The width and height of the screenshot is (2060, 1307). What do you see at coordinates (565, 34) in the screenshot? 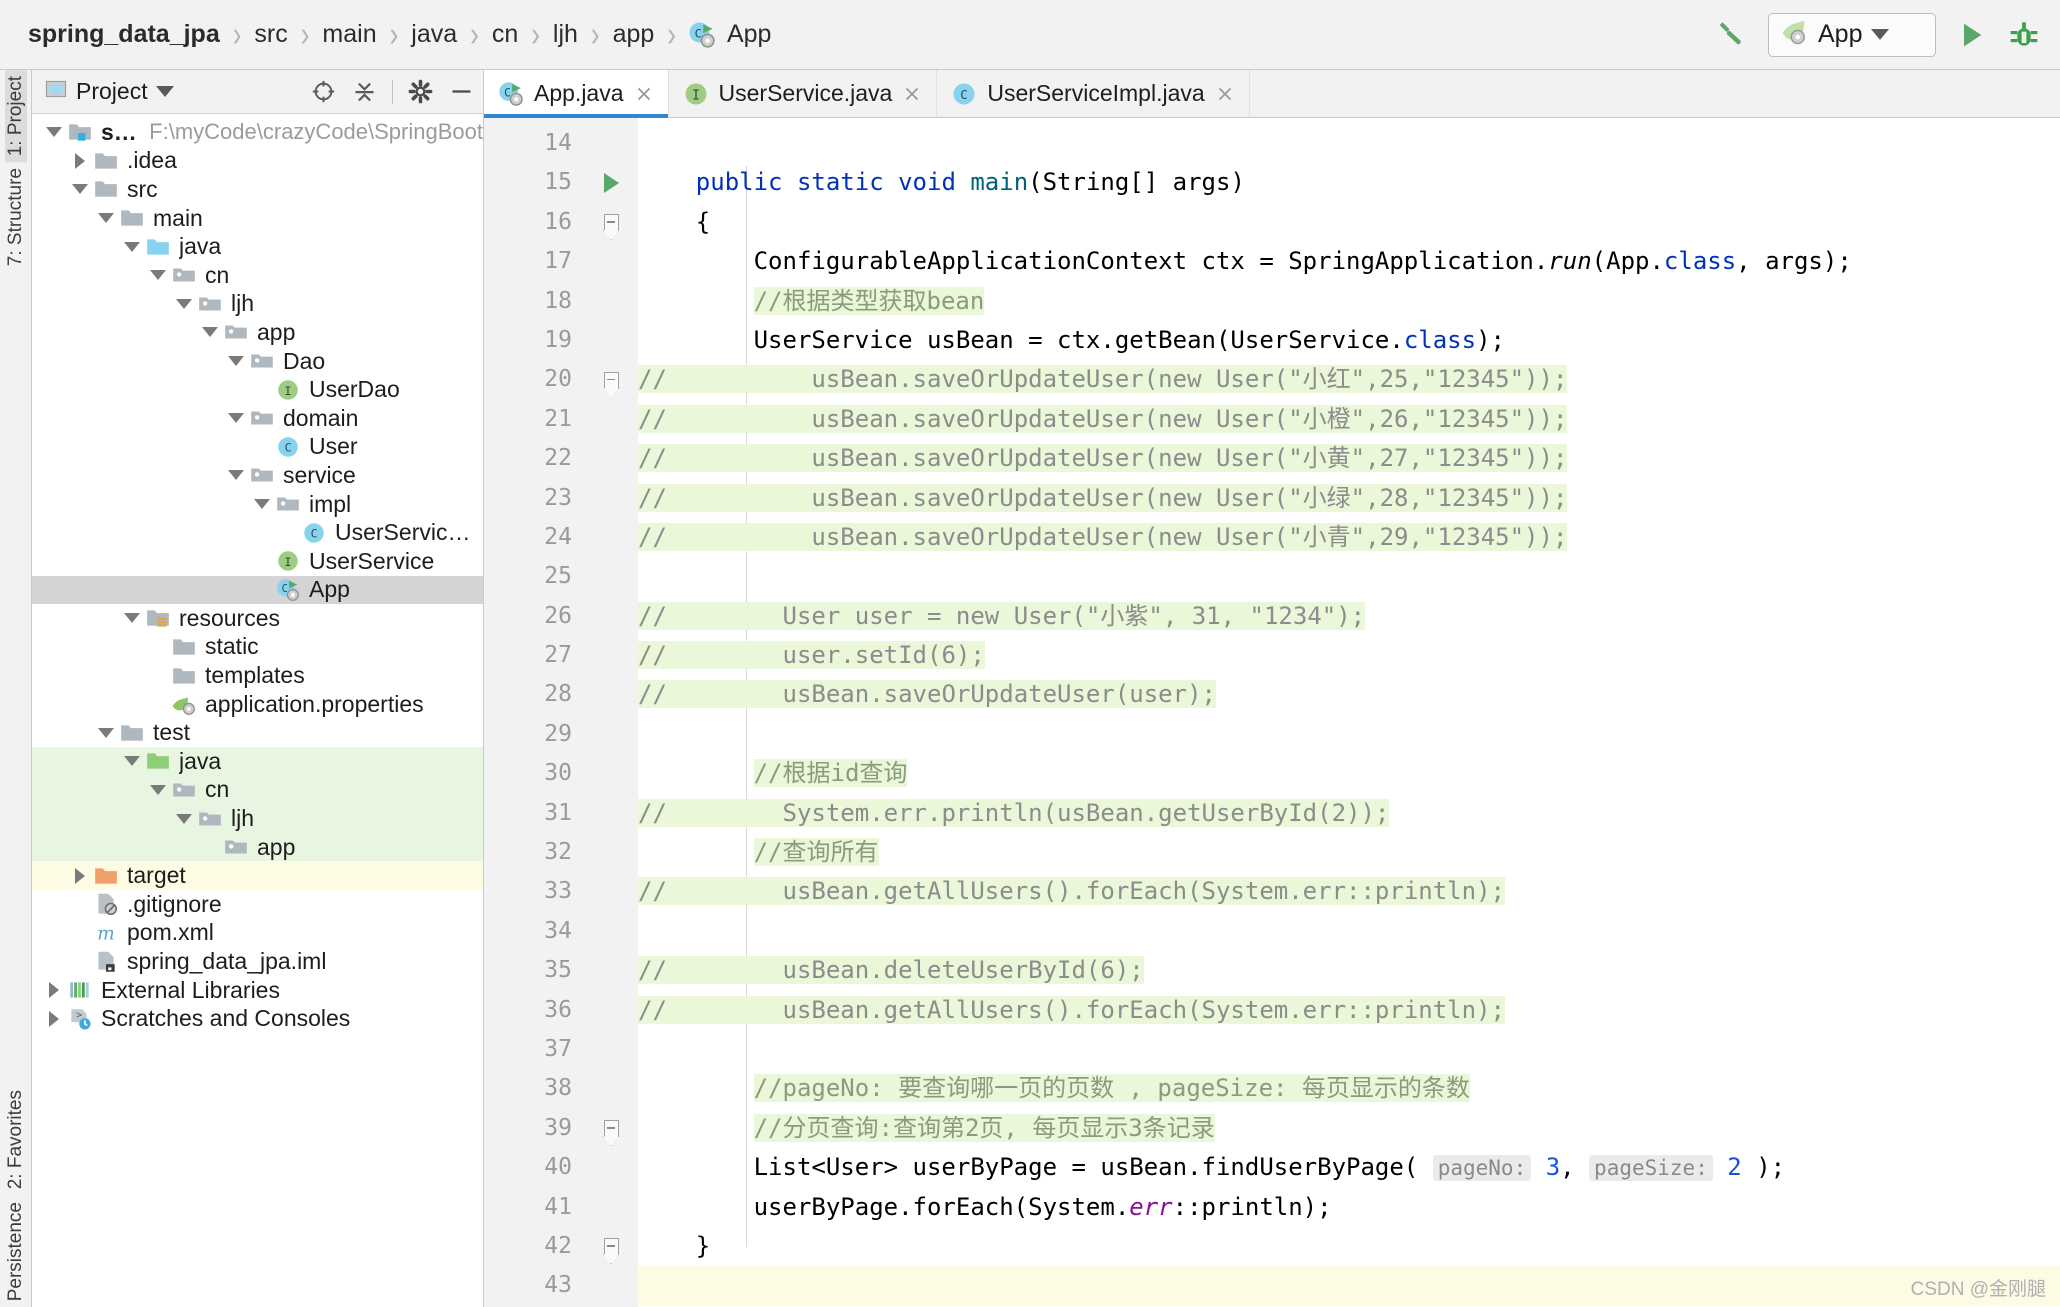
I see `breadcrumb-item-ljh: ljh` at bounding box center [565, 34].